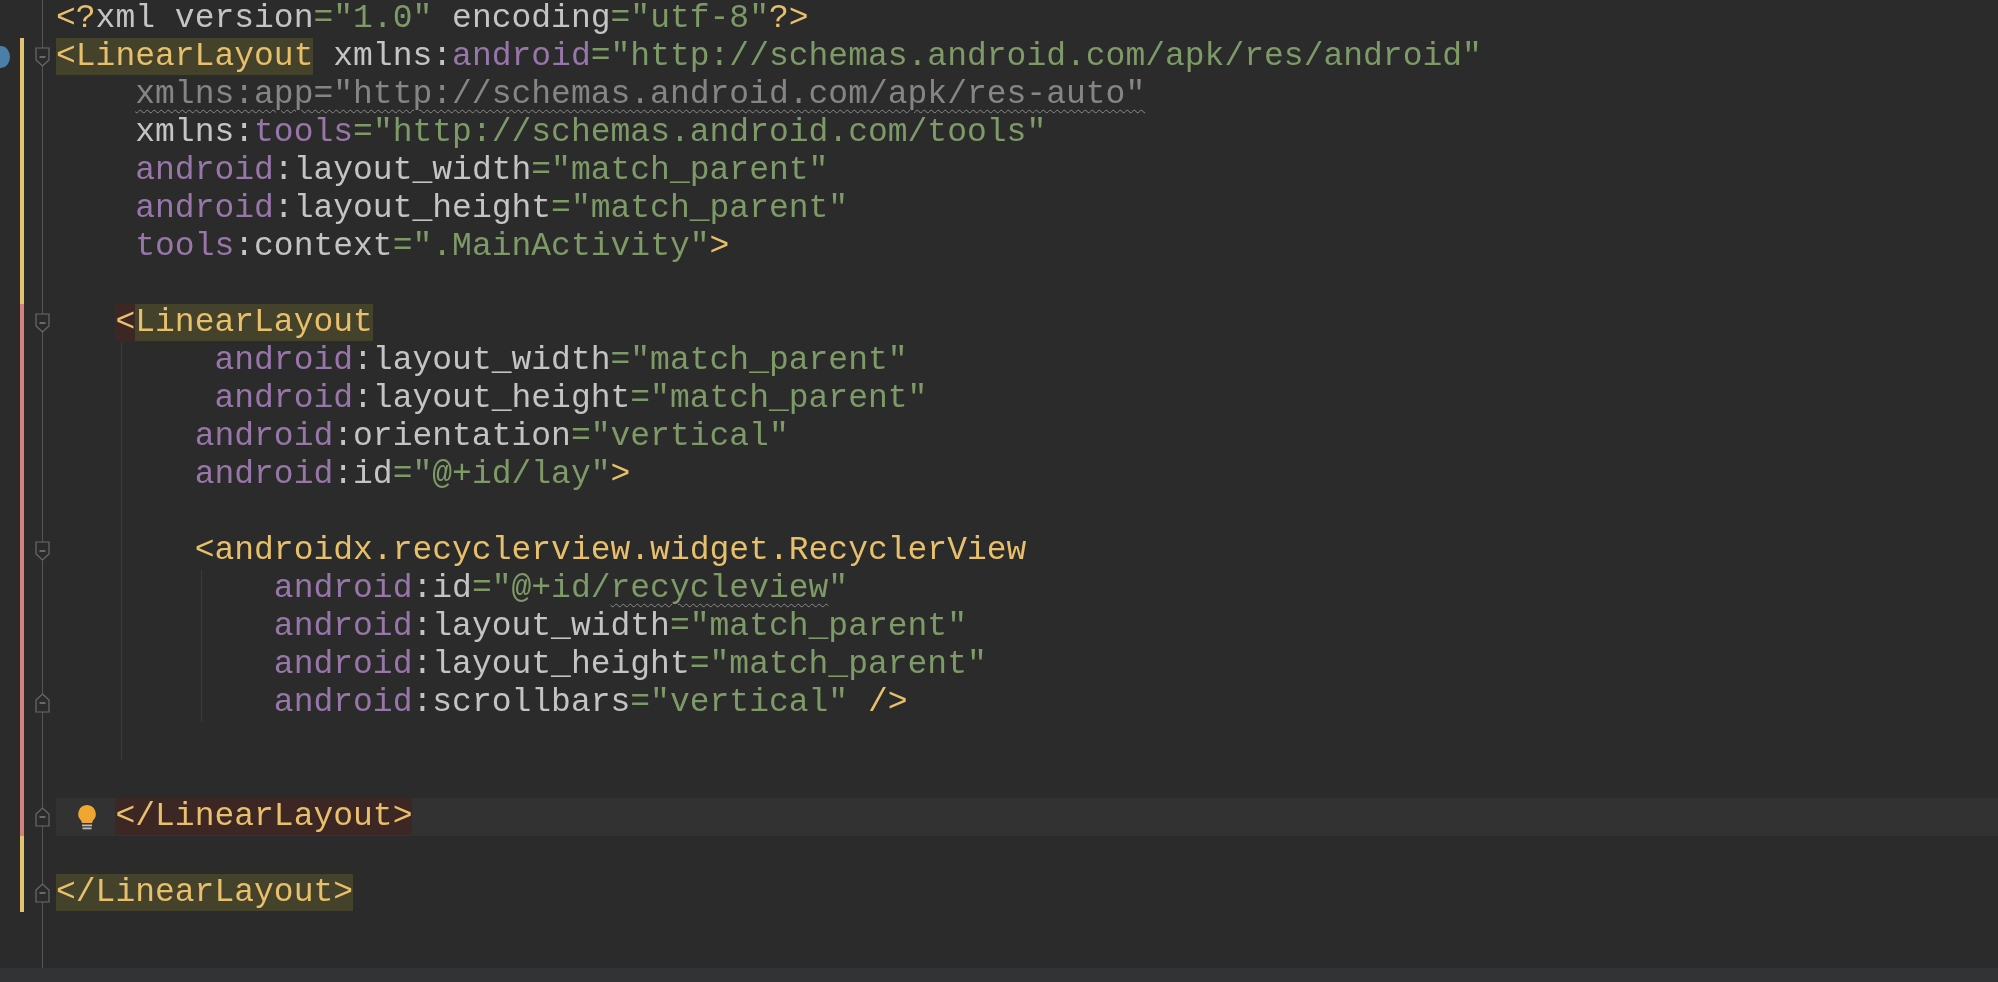  Describe the element at coordinates (432, 19) in the screenshot. I see `code-line: <?xml version="1.0" encoding="utf-8"?>` at that location.